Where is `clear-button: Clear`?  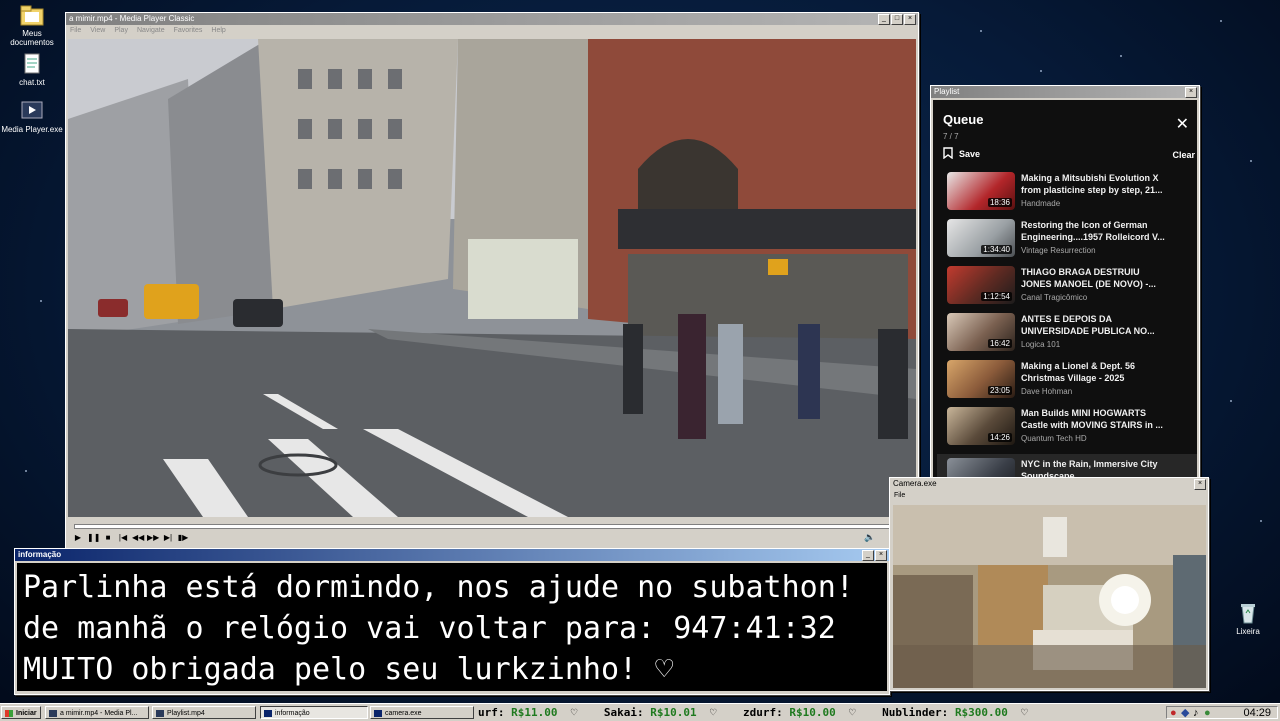
clear-button: Clear is located at coordinates (1183, 155).